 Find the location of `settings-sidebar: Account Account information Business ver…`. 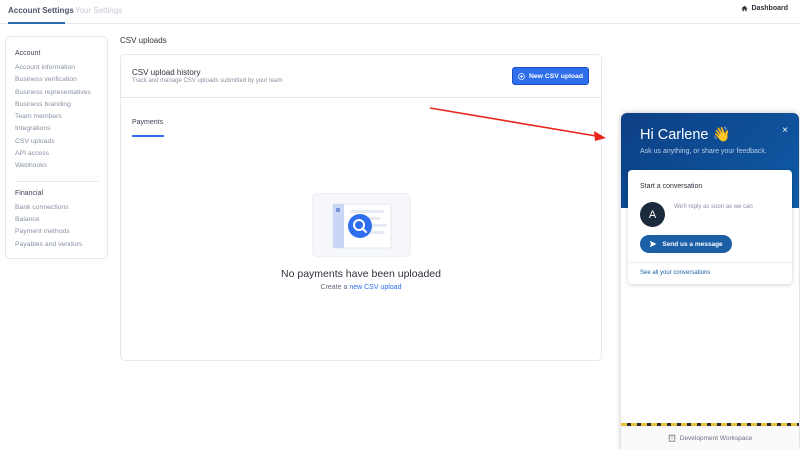

settings-sidebar: Account Account information Business ver… is located at coordinates (56, 147).